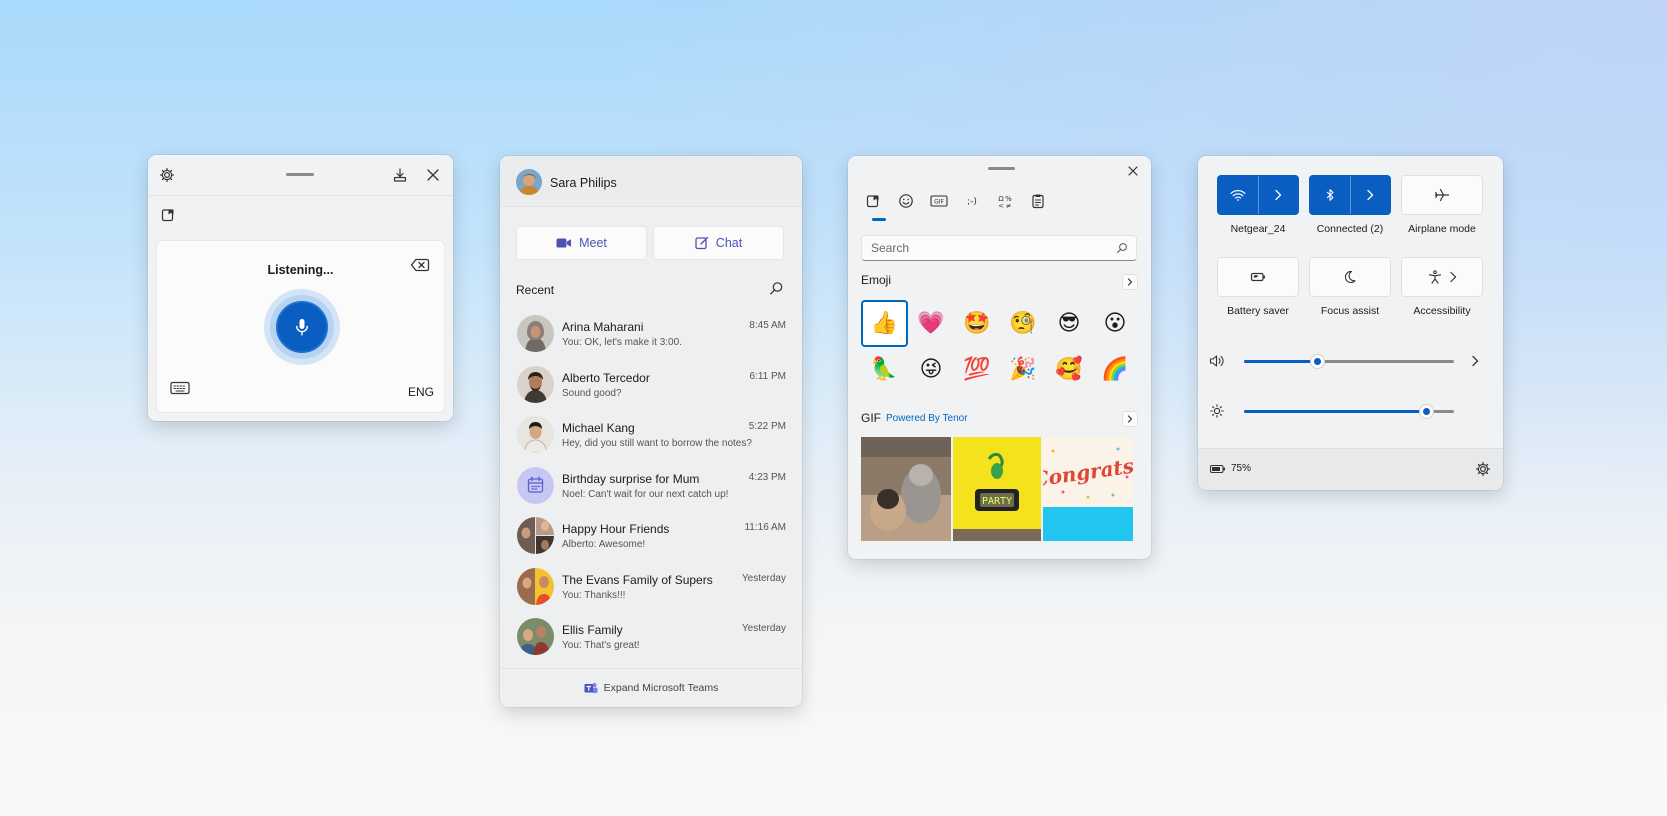 This screenshot has width=1667, height=816. Describe the element at coordinates (977, 323) in the screenshot. I see `emoji-cell: 🤩` at that location.